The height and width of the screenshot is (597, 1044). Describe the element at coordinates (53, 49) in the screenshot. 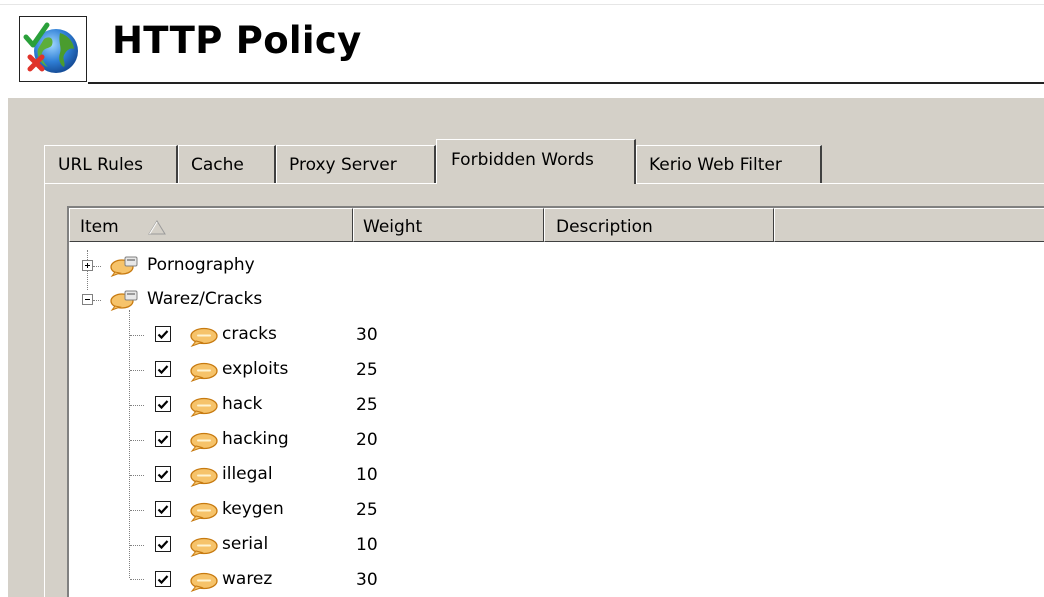

I see `http-policy-globe-check-icon` at that location.